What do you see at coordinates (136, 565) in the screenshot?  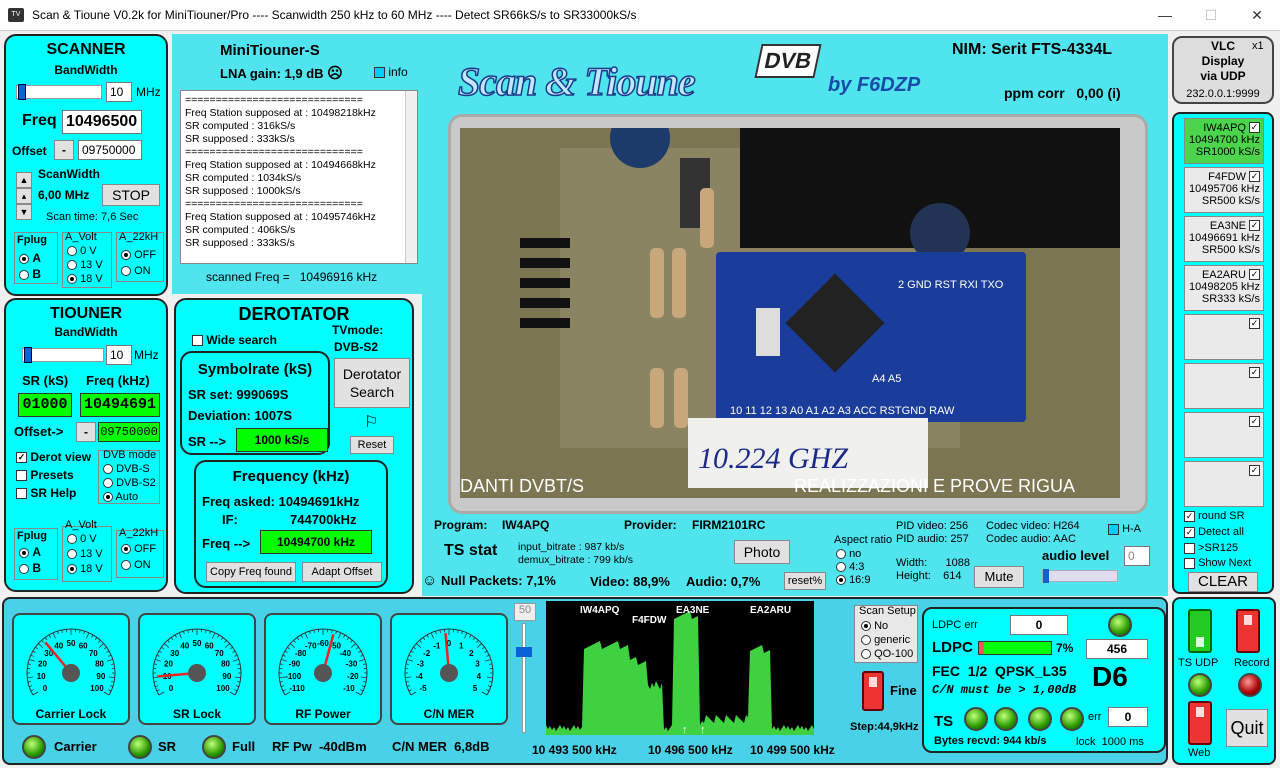 I see `tiouner-a22-on-radio: ON` at bounding box center [136, 565].